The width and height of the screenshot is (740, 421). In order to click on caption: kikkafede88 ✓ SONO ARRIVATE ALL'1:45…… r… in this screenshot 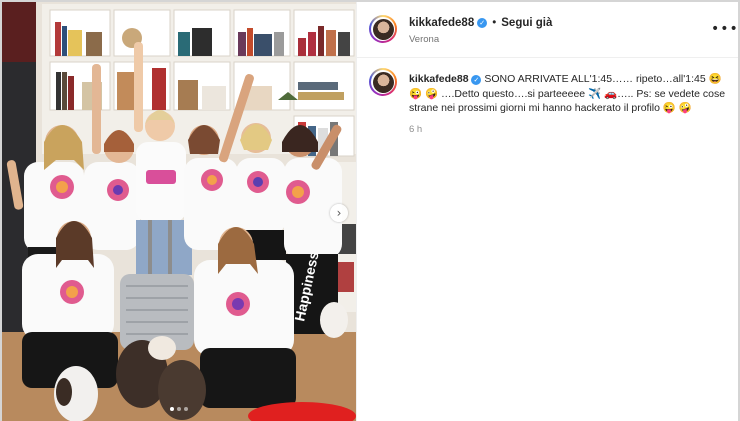, I will do `click(568, 94)`.